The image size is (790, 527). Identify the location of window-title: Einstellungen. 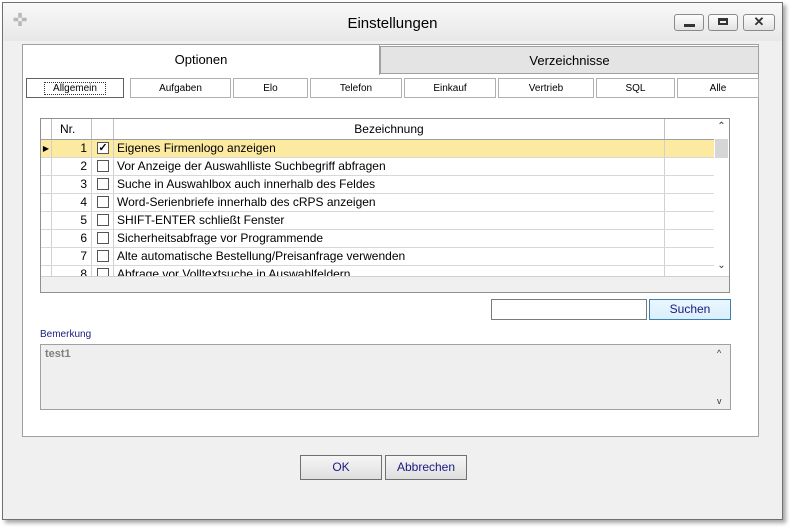
(392, 23).